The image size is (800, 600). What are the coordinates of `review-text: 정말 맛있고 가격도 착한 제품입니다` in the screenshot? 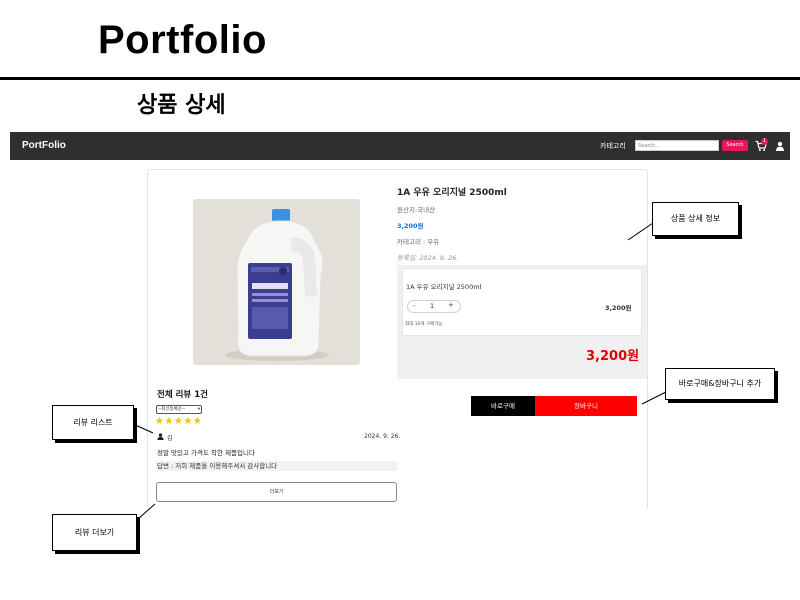 It's located at (206, 453).